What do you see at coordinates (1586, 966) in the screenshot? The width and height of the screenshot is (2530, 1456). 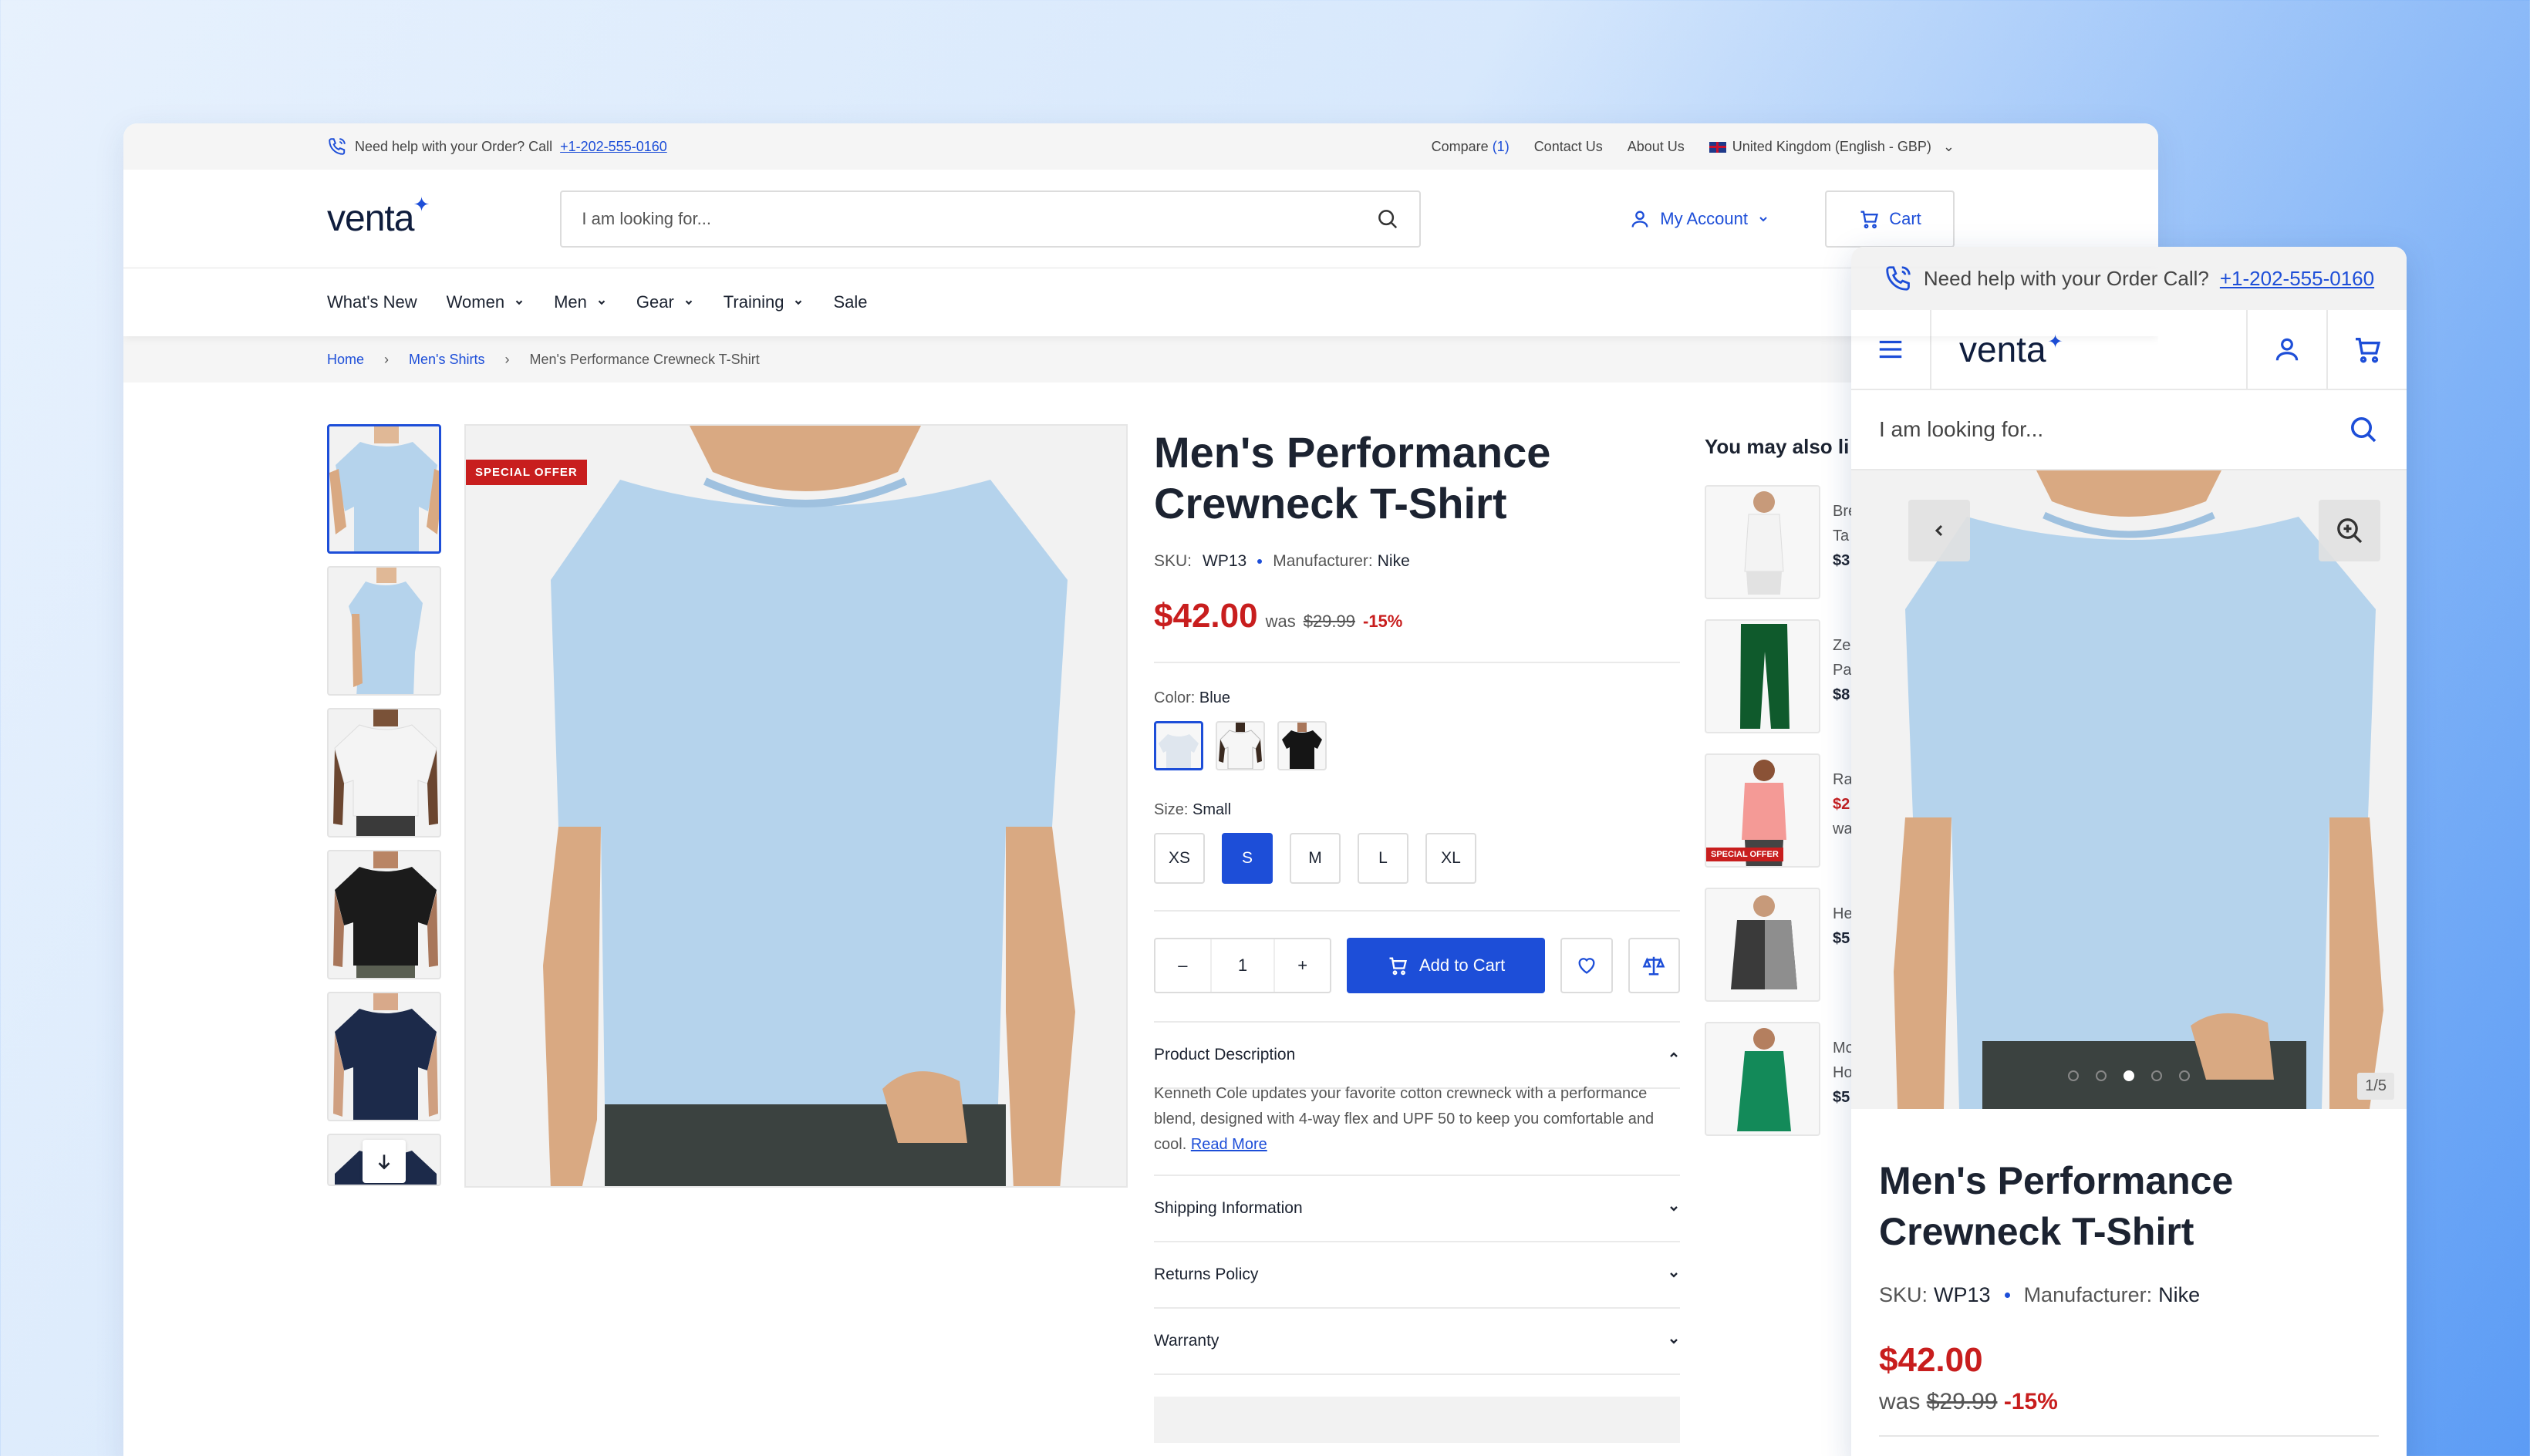 I see `wishlist-button` at bounding box center [1586, 966].